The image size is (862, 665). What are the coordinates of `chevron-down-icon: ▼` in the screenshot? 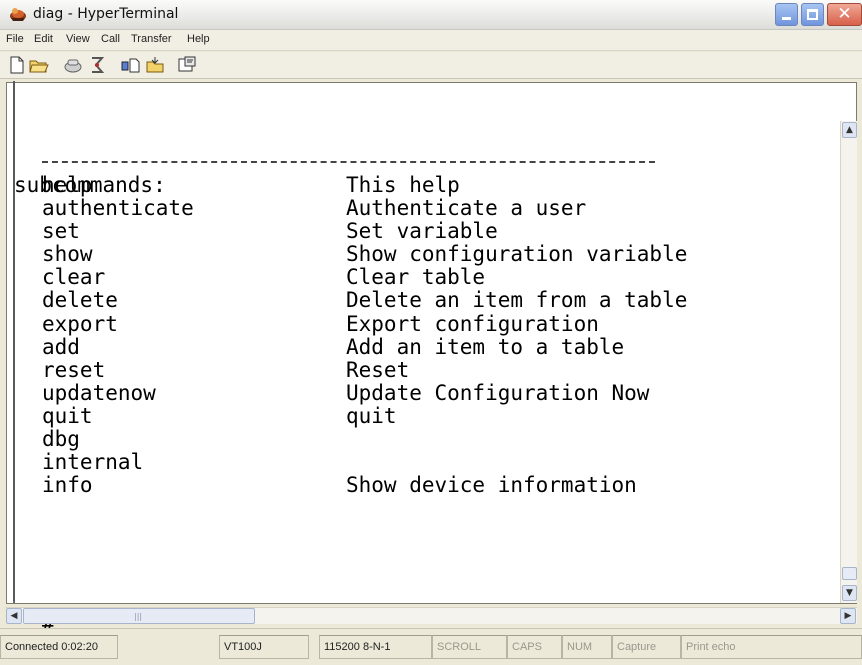 It's located at (849, 593).